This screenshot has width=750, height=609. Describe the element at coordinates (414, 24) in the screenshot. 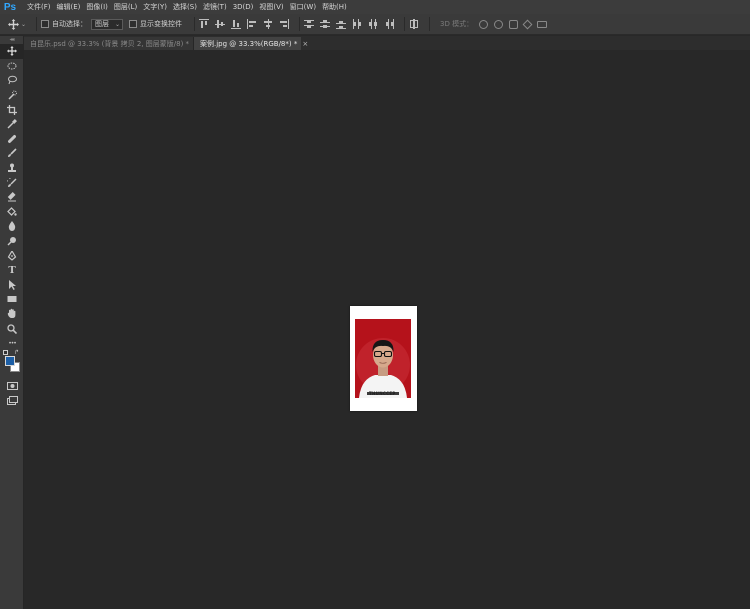

I see `auto-align-icon` at that location.